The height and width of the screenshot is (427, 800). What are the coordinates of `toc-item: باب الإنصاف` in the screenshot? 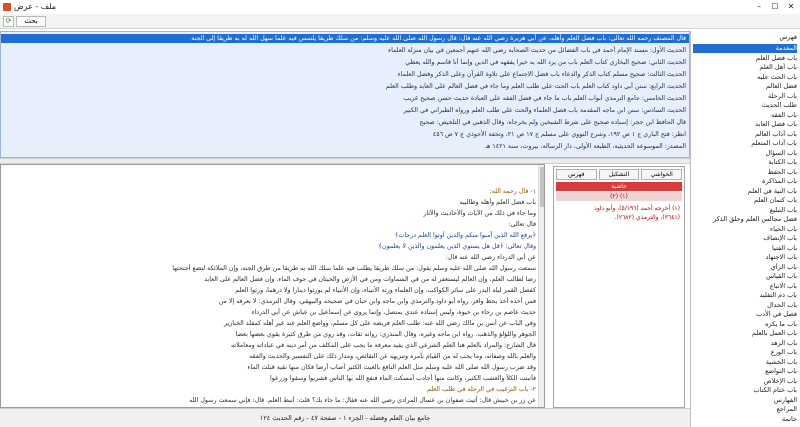 It's located at (745, 238).